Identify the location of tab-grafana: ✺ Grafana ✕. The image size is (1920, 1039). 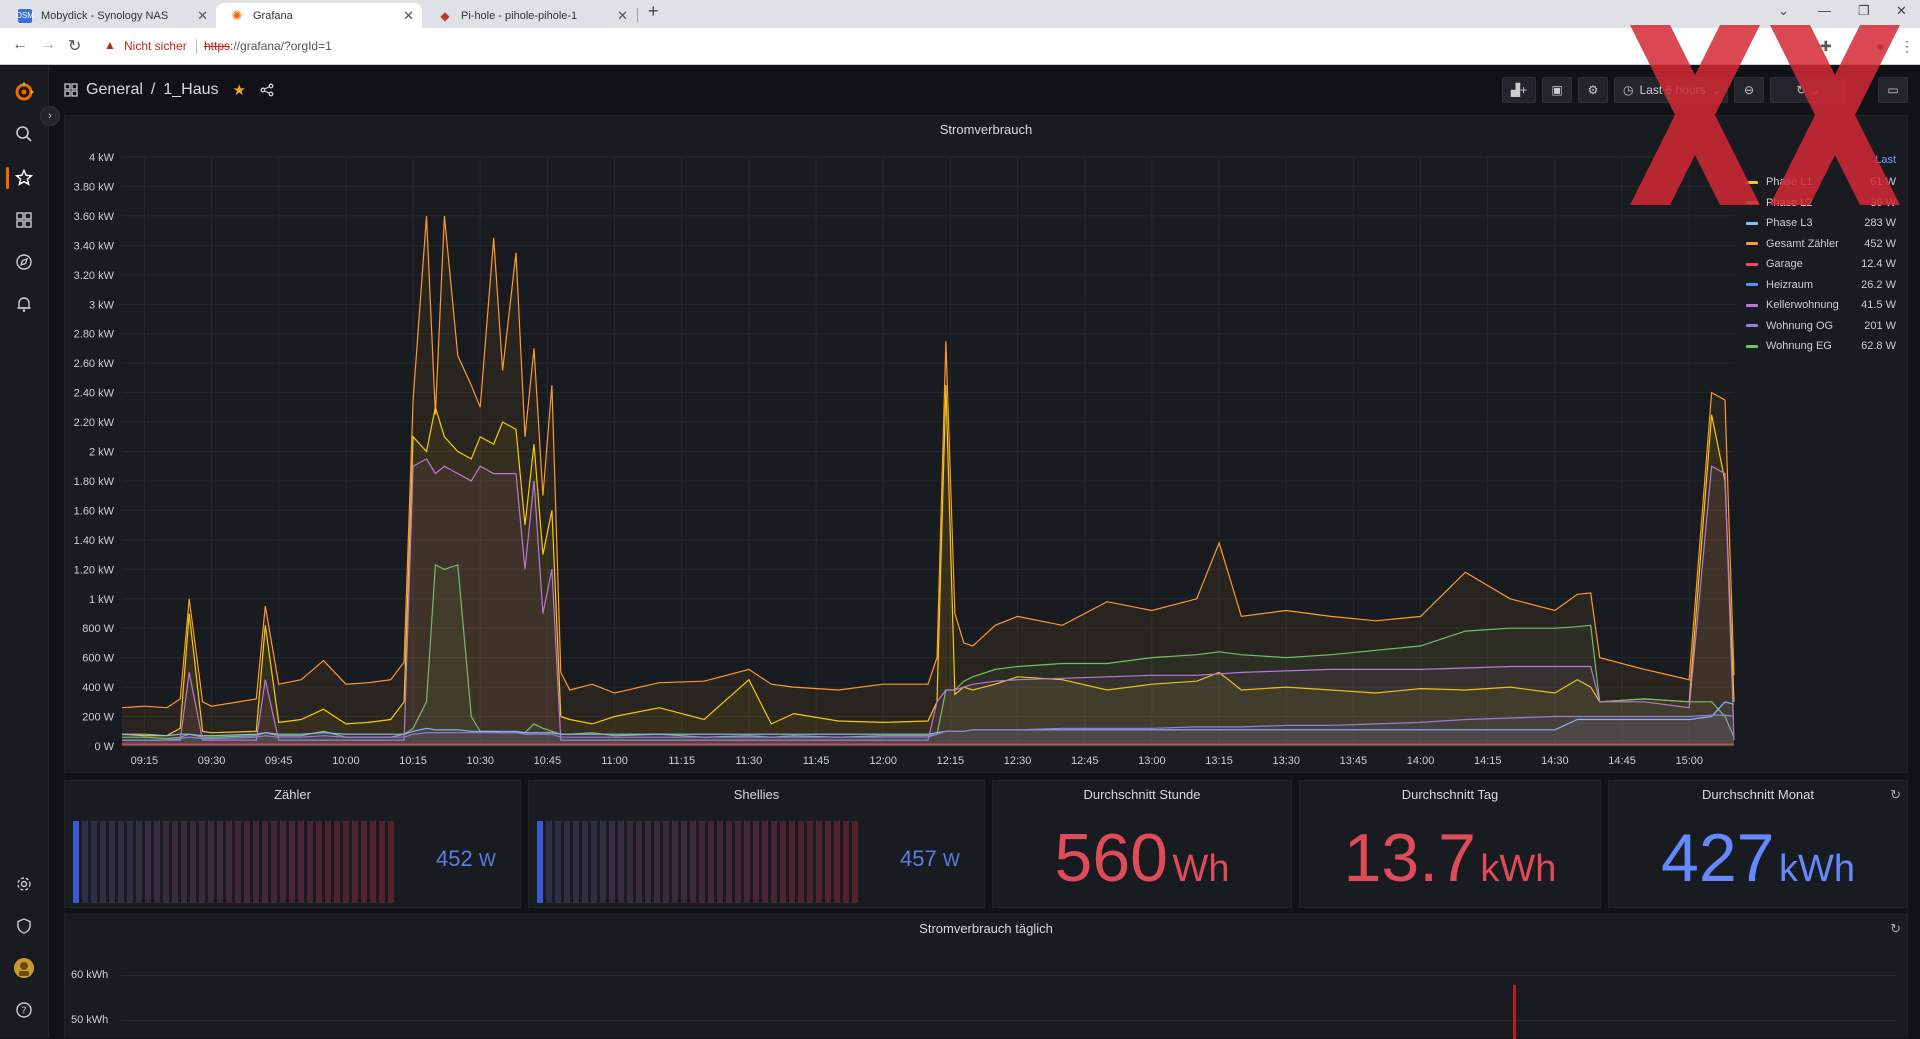
(319, 15).